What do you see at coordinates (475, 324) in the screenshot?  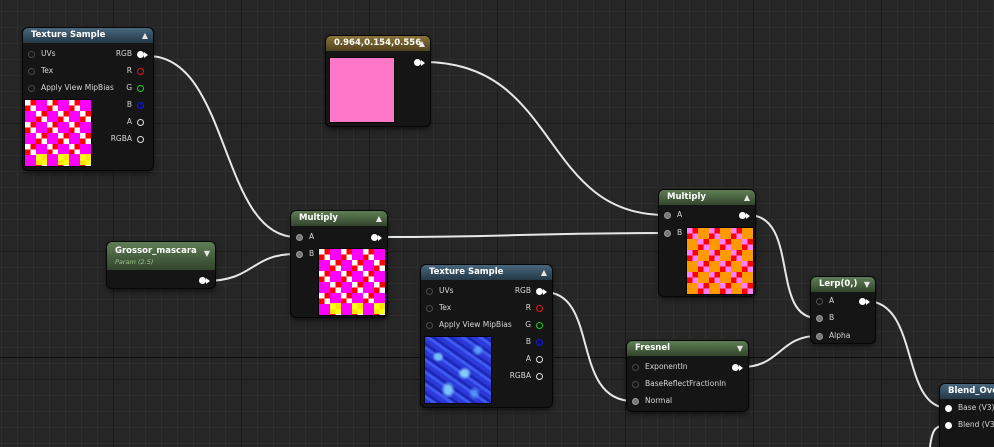 I see `pin-label-mipbias: Apply View MipBias` at bounding box center [475, 324].